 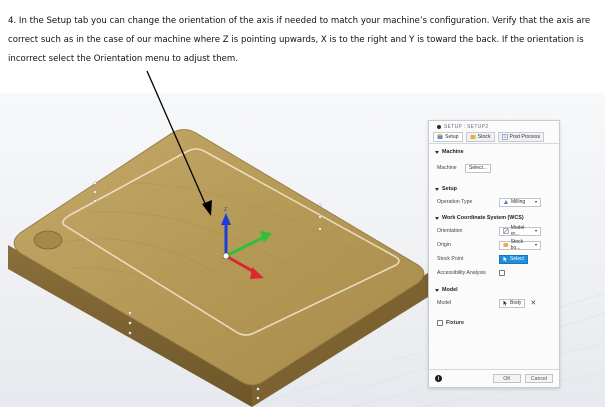 I want to click on model-row: Model Body ✕, so click(x=494, y=303).